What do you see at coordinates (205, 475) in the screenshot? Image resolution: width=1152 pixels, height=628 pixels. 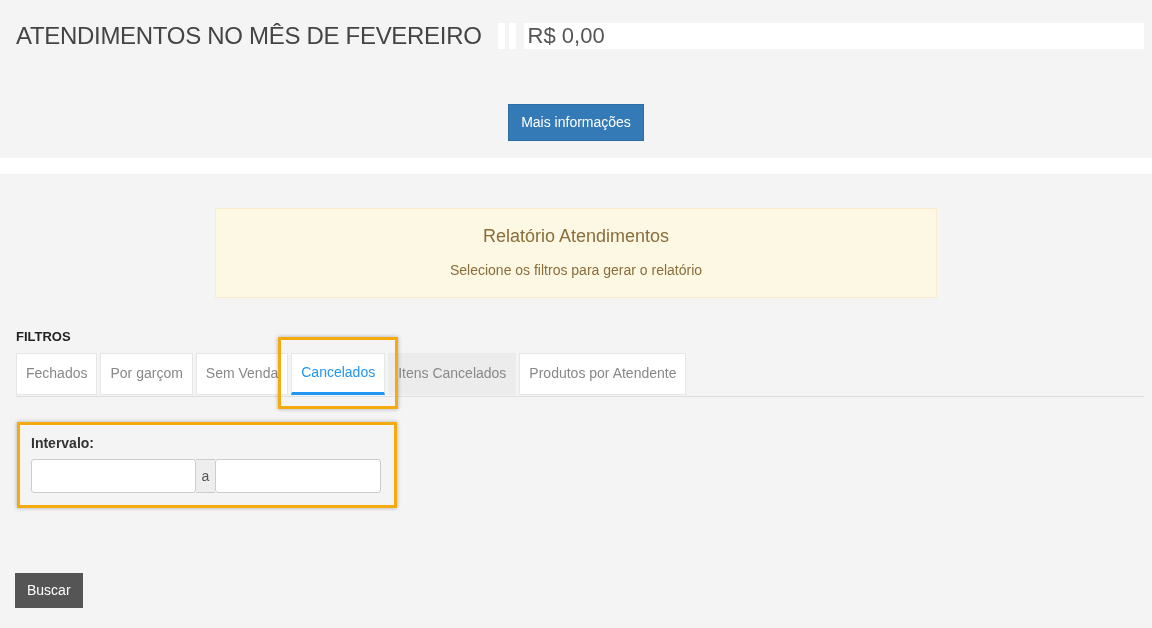 I see `range-separator: a` at bounding box center [205, 475].